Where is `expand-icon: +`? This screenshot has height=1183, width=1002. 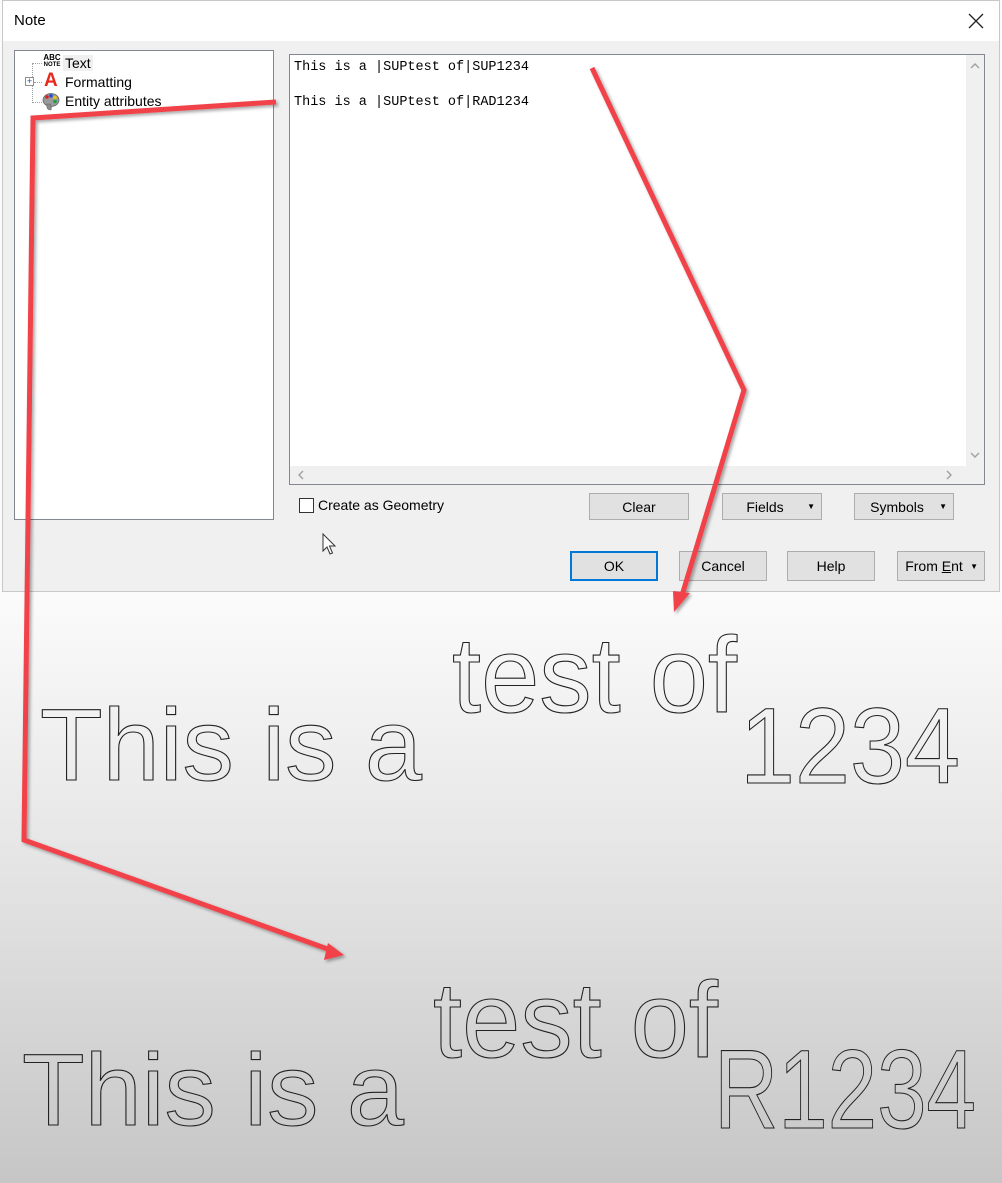
expand-icon: + is located at coordinates (29, 81).